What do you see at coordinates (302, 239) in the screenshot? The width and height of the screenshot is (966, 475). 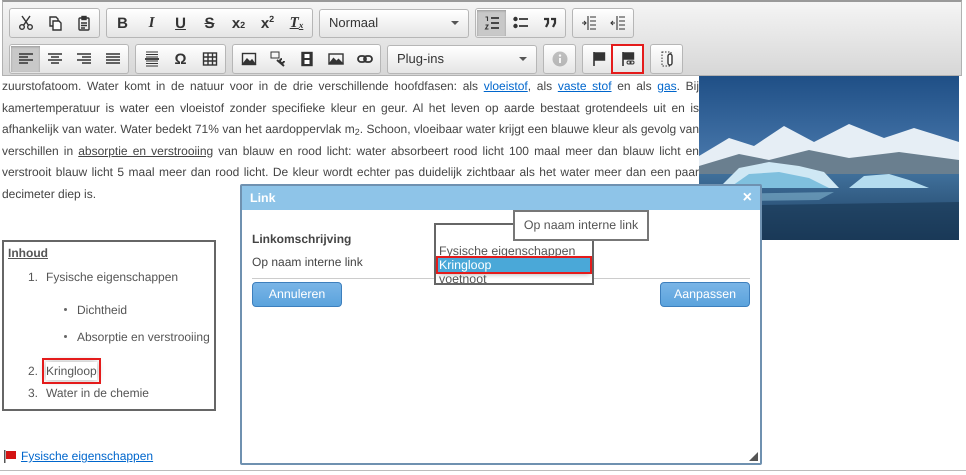 I see `field-label: Linkomschrijving` at bounding box center [302, 239].